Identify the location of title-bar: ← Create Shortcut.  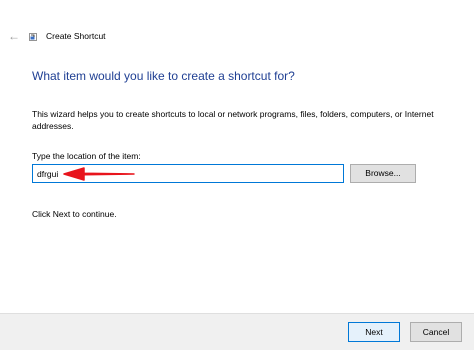
(237, 25).